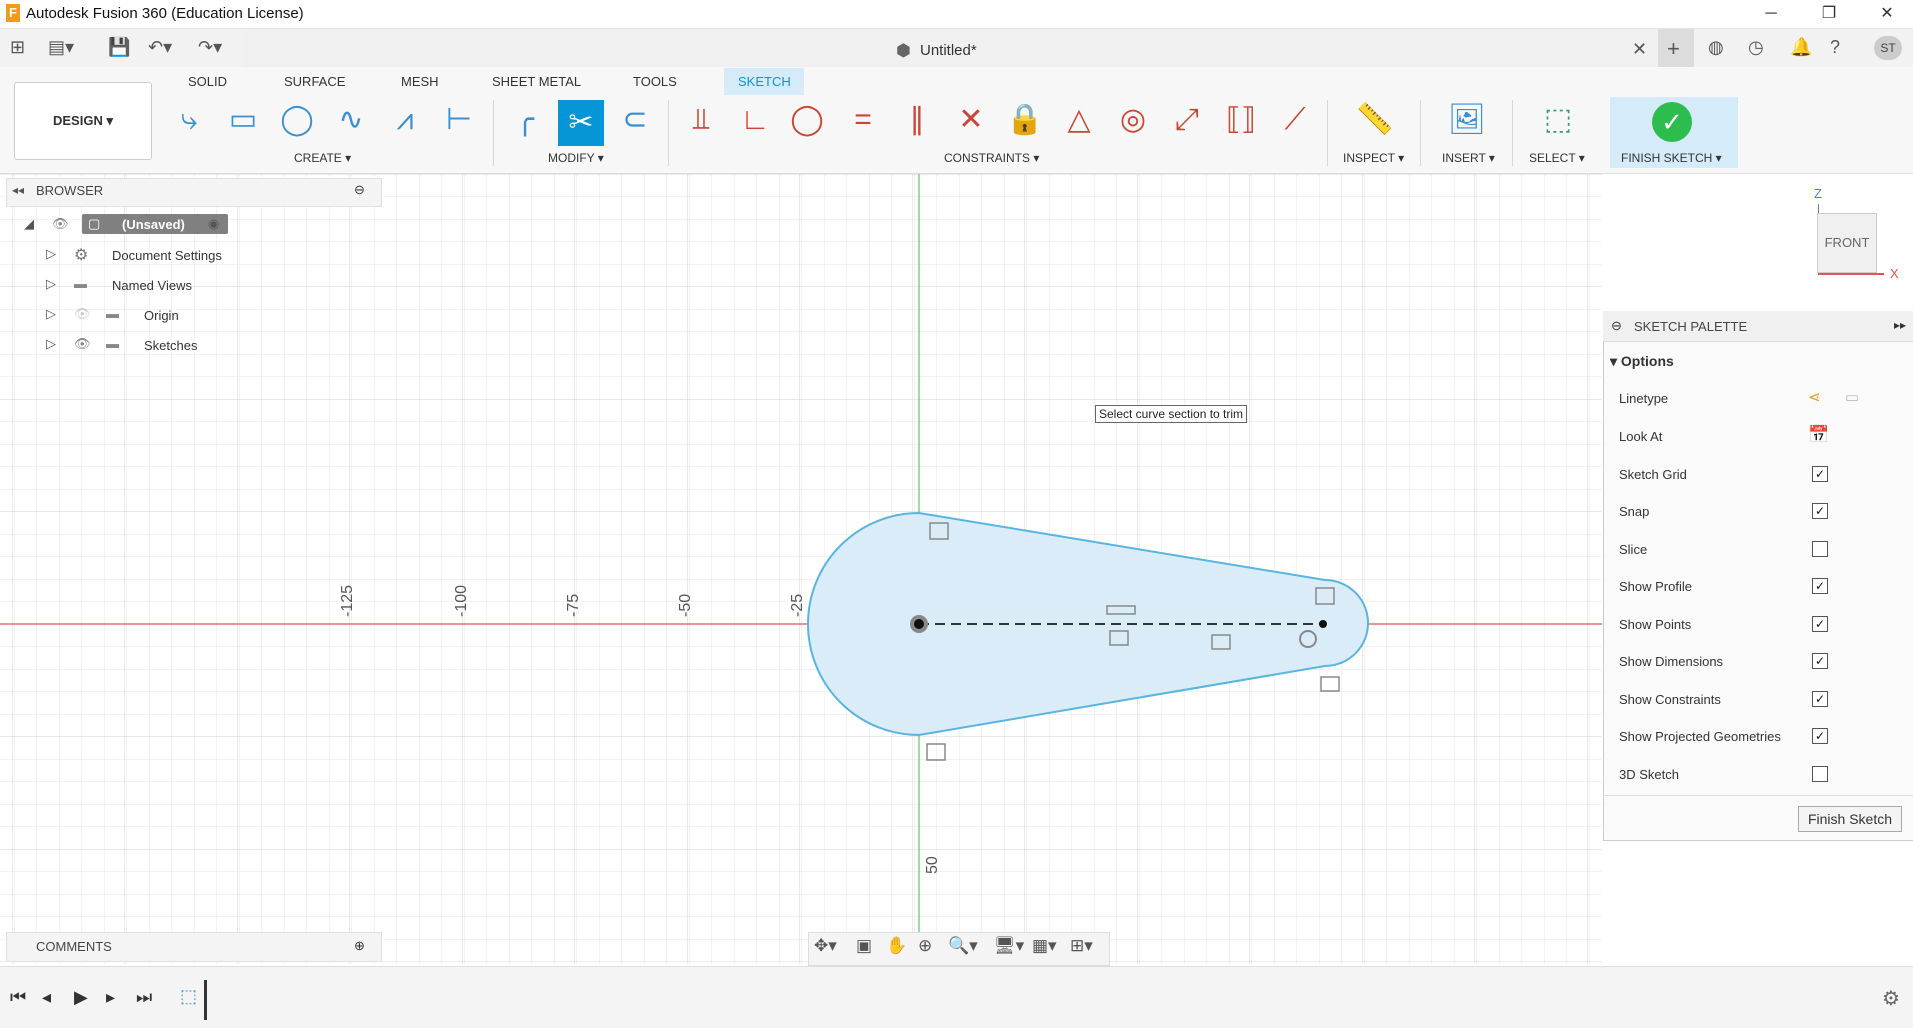 The width and height of the screenshot is (1913, 1028). What do you see at coordinates (1375, 120) in the screenshot?
I see `measure-icon: 📏` at bounding box center [1375, 120].